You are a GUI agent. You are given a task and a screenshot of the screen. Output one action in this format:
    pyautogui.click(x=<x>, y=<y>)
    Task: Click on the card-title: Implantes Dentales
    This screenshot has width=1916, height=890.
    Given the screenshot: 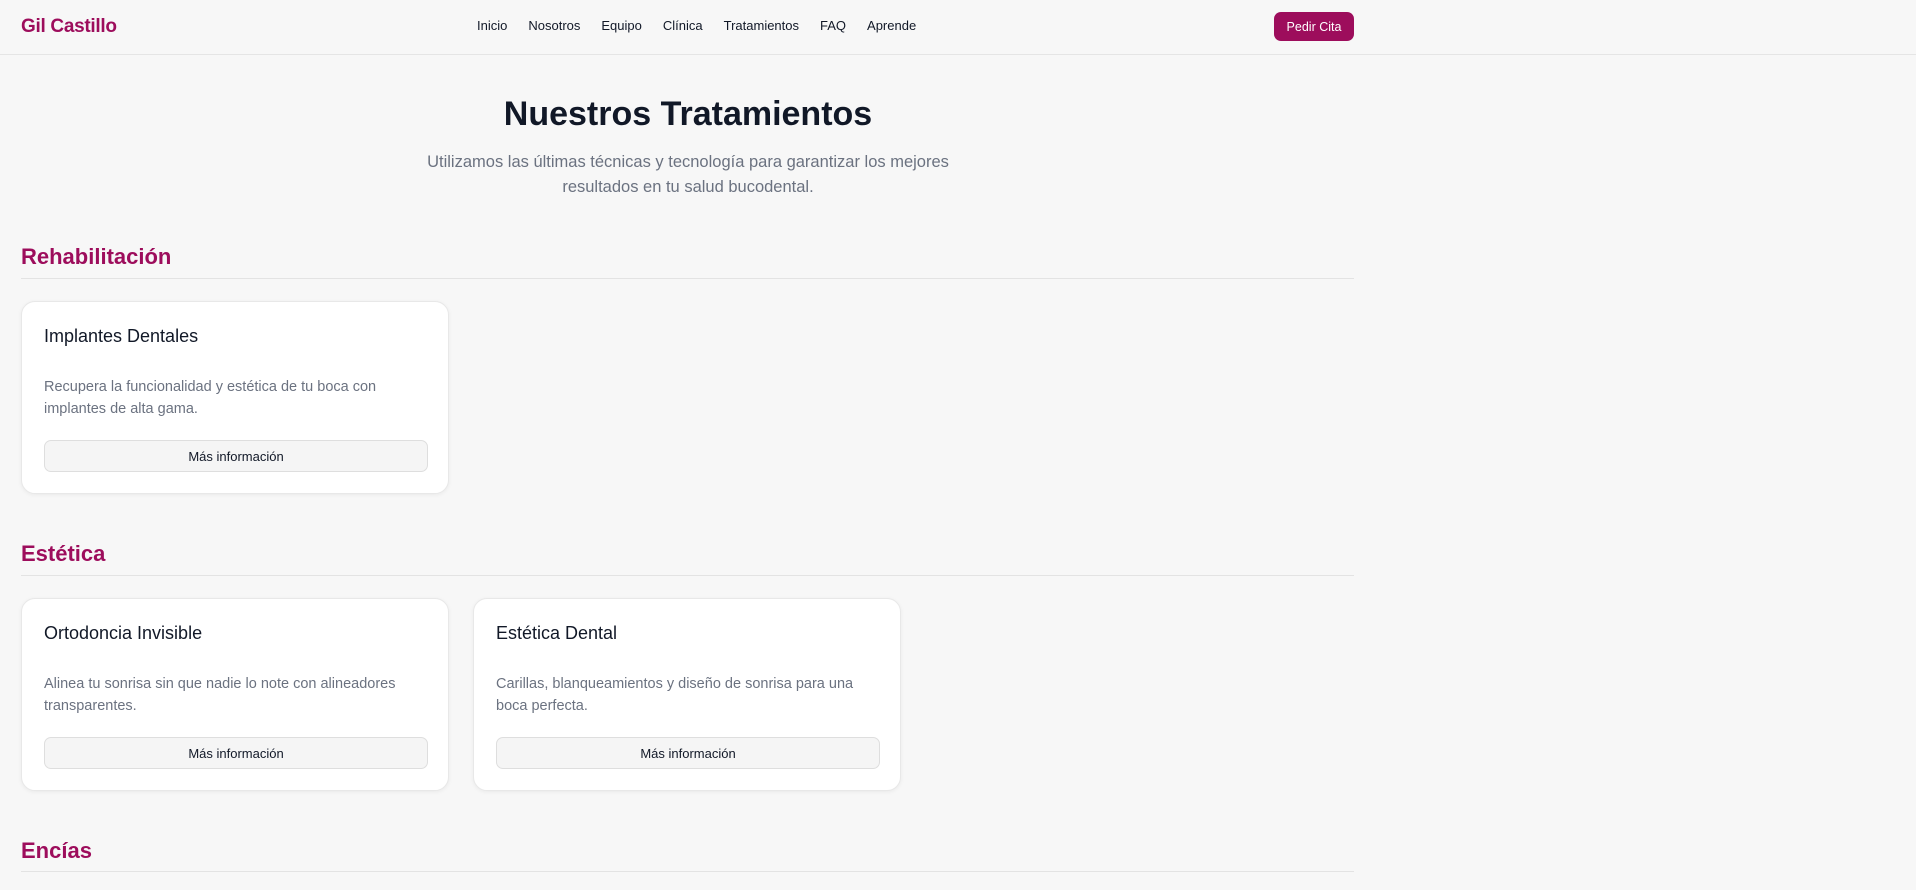 What is the action you would take?
    pyautogui.click(x=121, y=336)
    